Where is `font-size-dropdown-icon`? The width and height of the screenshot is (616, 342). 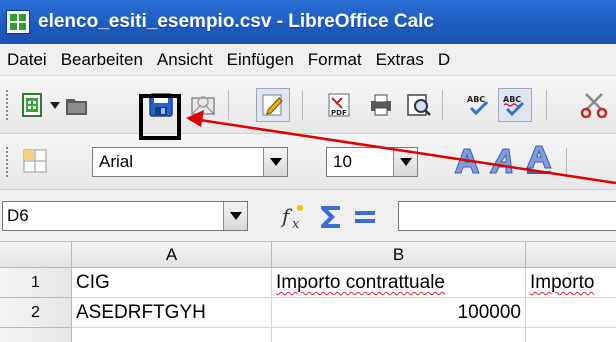 font-size-dropdown-icon is located at coordinates (405, 162).